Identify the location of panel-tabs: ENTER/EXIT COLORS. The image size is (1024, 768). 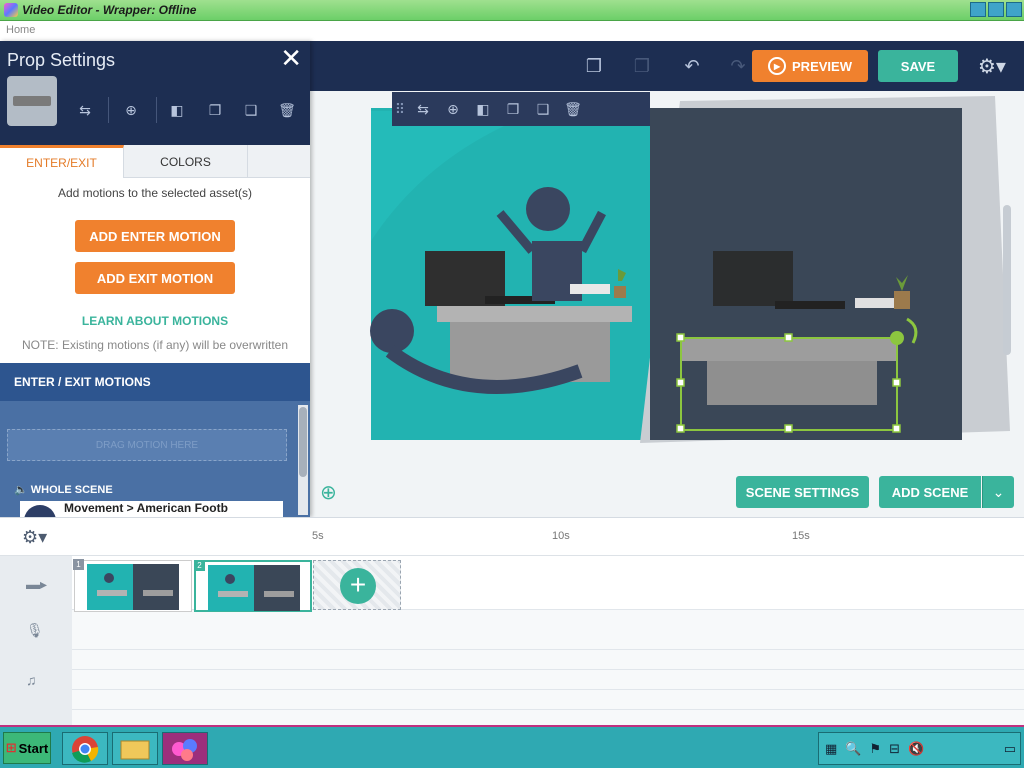
(155, 161).